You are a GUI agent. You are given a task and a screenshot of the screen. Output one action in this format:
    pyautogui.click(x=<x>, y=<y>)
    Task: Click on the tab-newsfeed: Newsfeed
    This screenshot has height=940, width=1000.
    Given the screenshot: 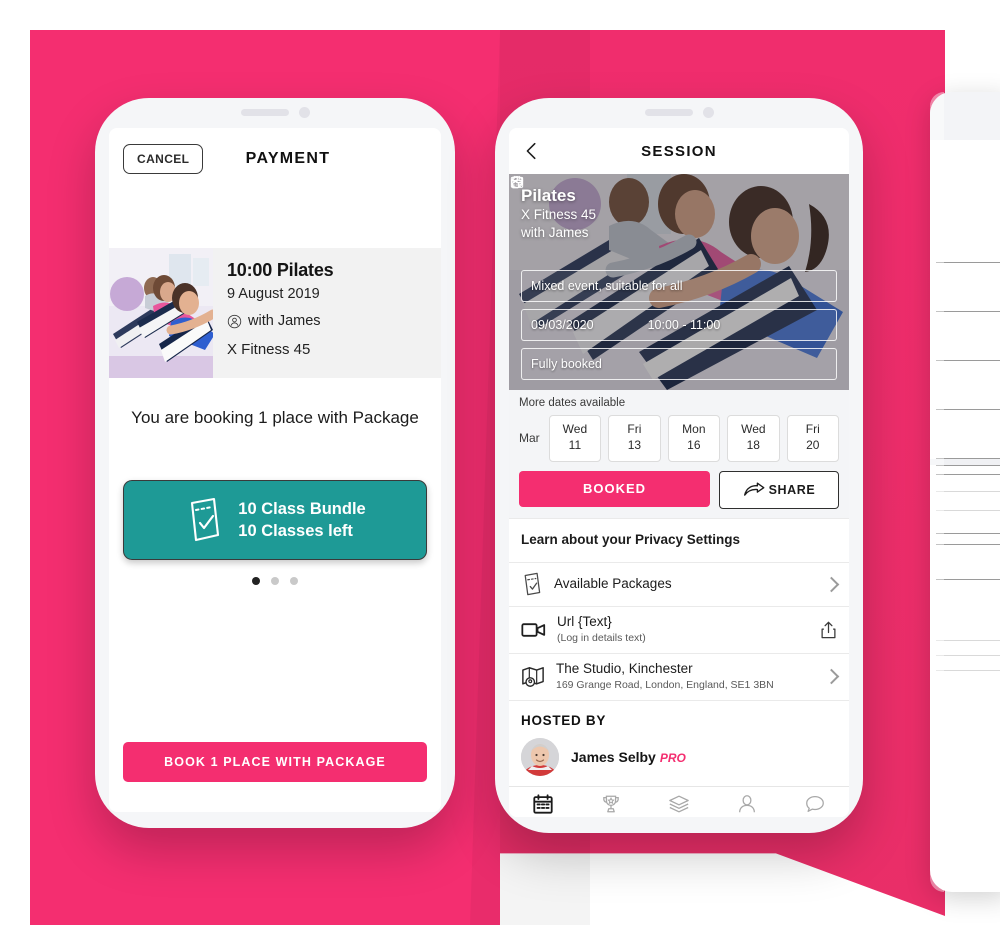 What is the action you would take?
    pyautogui.click(x=679, y=802)
    